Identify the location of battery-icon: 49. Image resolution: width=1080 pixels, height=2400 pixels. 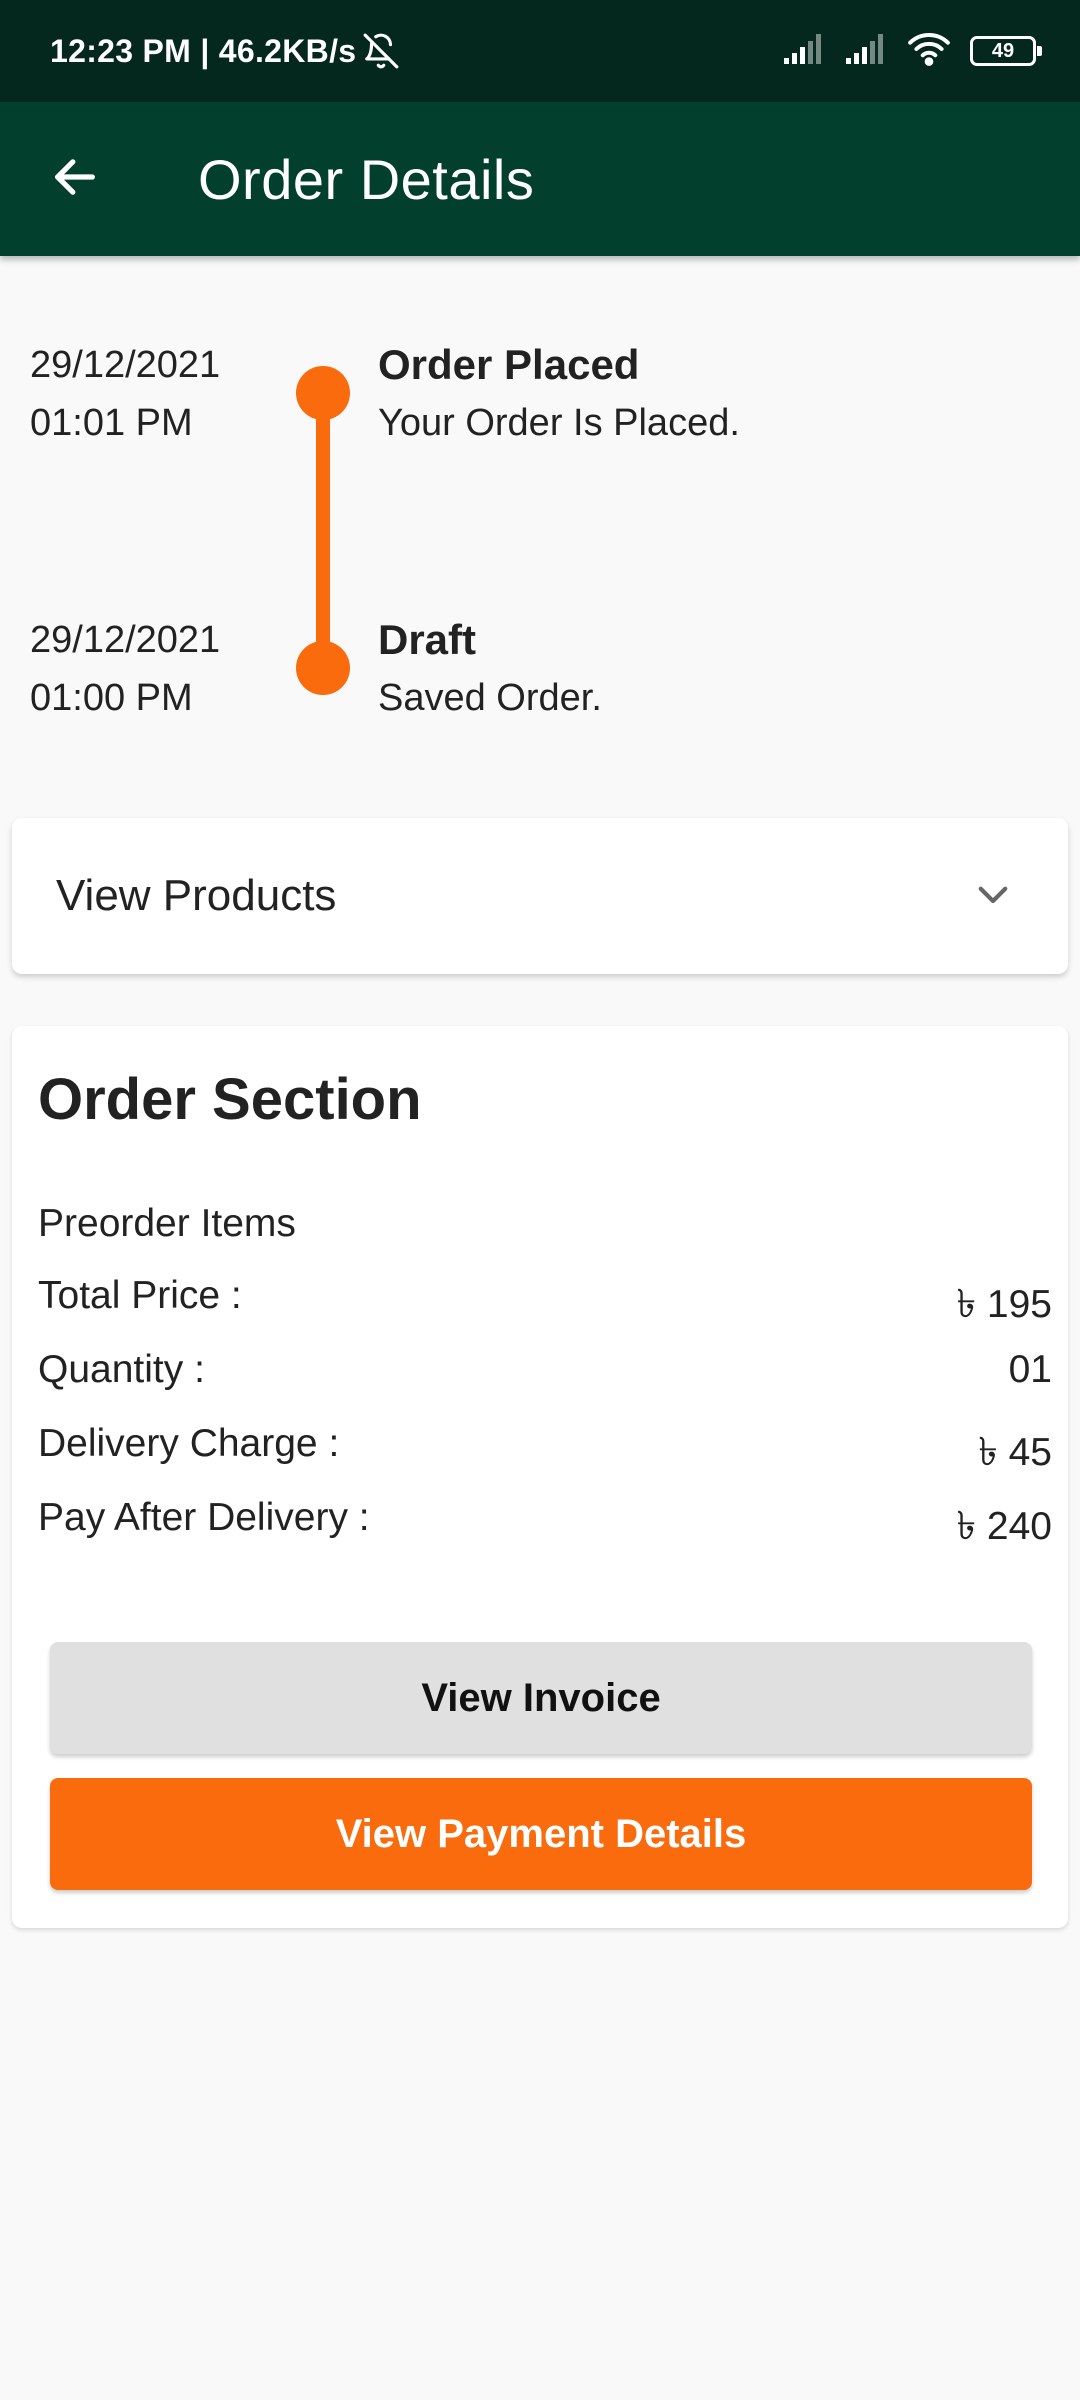
(1006, 51).